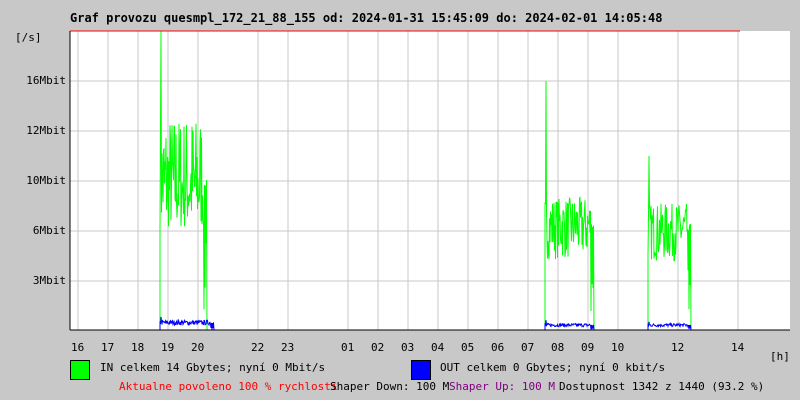  What do you see at coordinates (168, 347) in the screenshot?
I see `x-tick-label: 19` at bounding box center [168, 347].